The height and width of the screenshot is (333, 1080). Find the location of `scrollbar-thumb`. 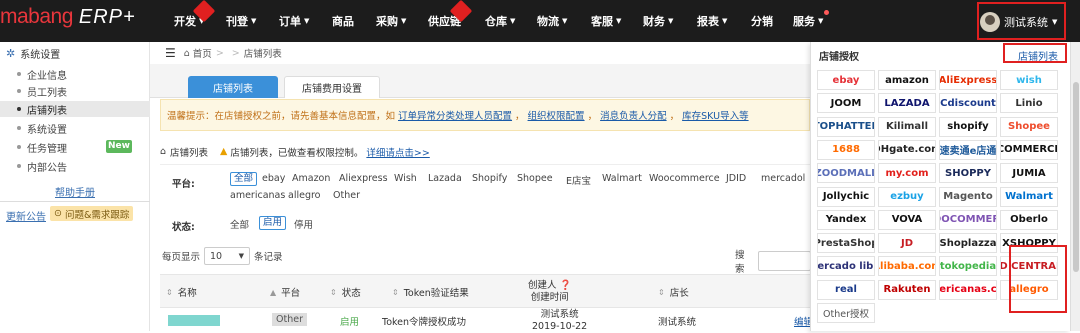

scrollbar-thumb is located at coordinates (1076, 177).